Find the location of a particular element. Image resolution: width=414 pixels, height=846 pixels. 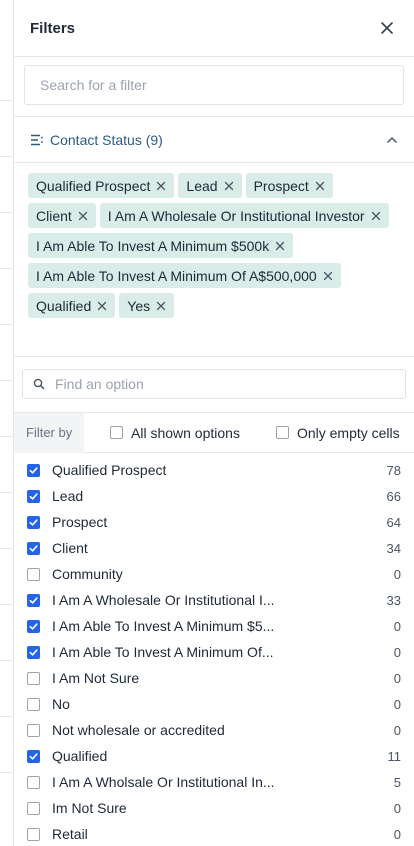

selected-chip: Yes is located at coordinates (147, 305).